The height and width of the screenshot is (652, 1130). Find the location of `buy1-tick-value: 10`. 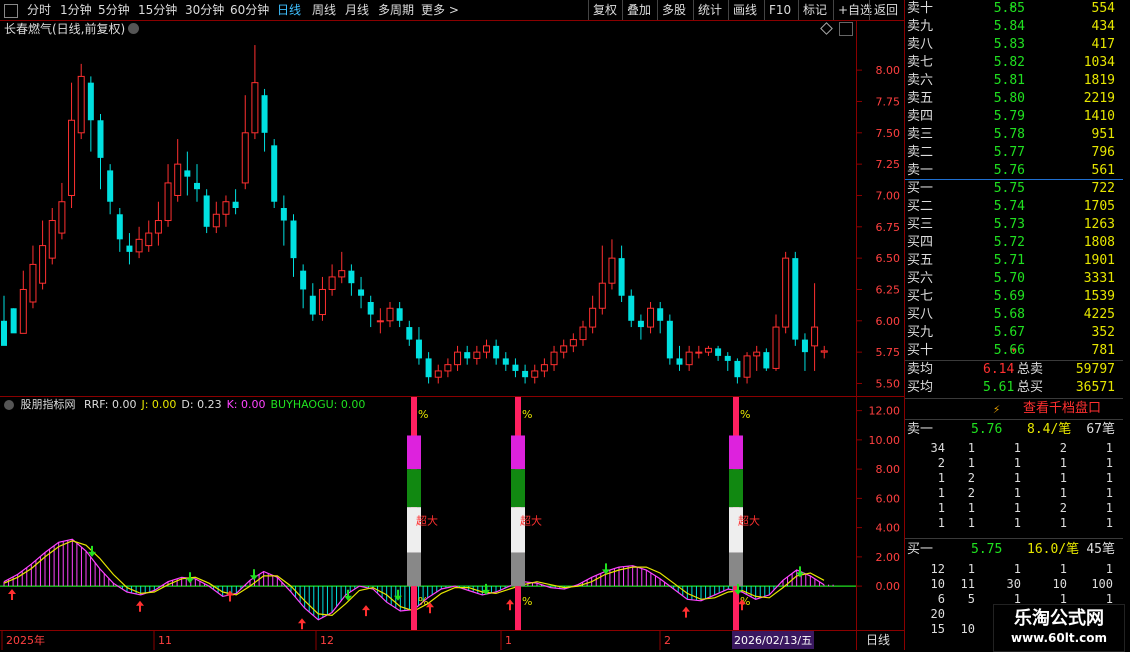

buy1-tick-value: 10 is located at coordinates (967, 629).